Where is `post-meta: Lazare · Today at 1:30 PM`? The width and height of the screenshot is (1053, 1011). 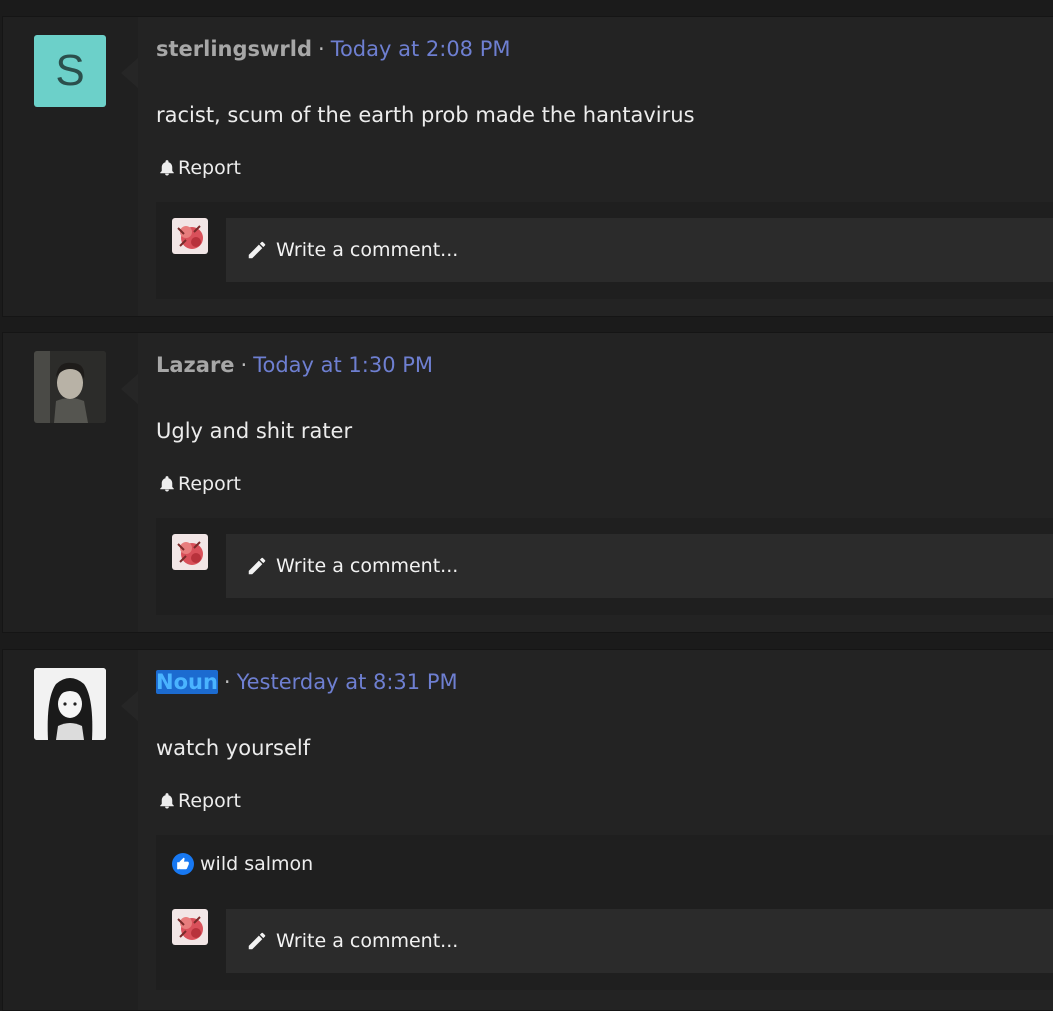
post-meta: Lazare · Today at 1:30 PM is located at coordinates (294, 365).